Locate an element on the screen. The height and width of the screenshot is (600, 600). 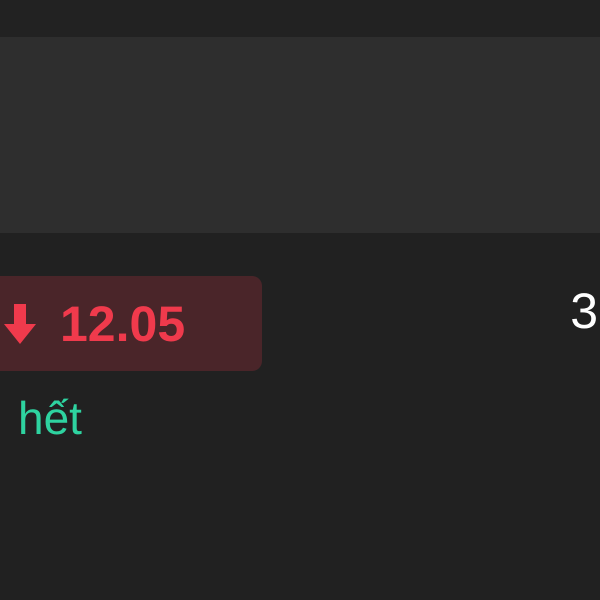
down-arrow-icon is located at coordinates (20, 324).